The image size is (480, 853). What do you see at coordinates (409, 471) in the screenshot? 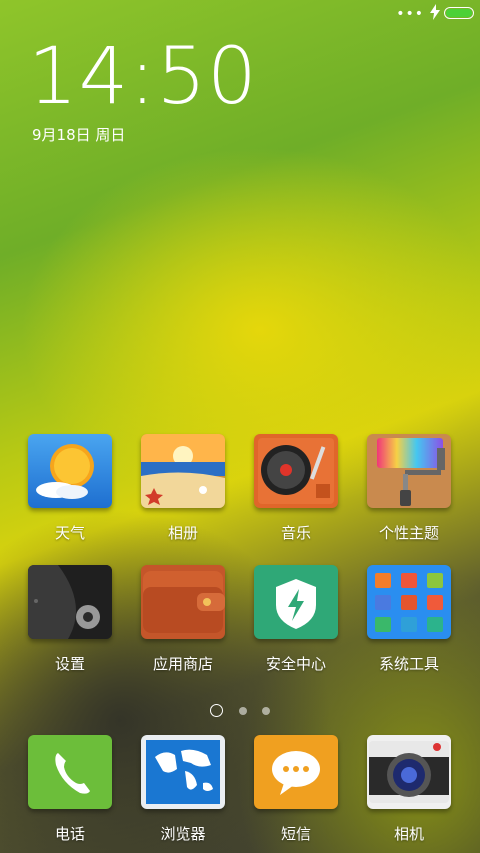
I see `themes-icon` at bounding box center [409, 471].